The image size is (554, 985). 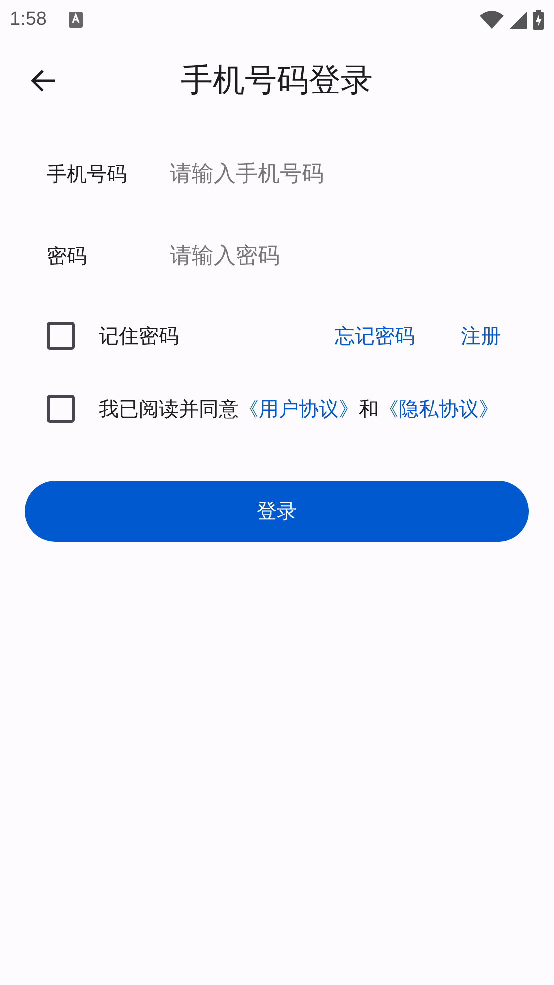 I want to click on page-title: 手机号码登录, so click(x=277, y=80).